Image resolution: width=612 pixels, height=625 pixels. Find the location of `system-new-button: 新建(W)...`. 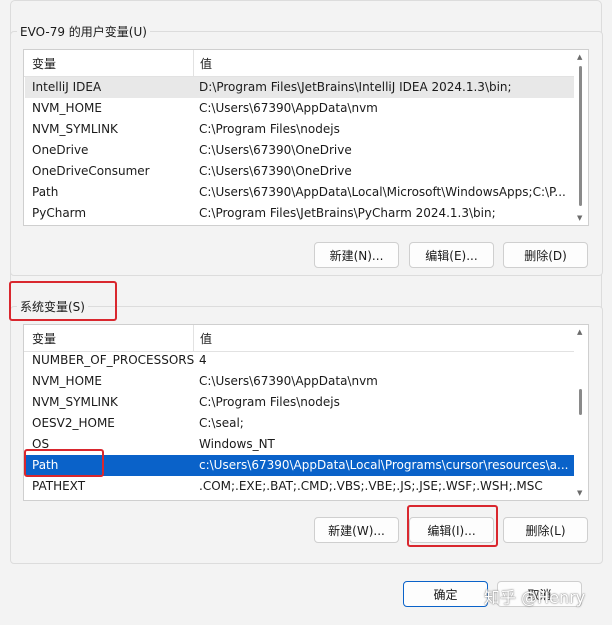

system-new-button: 新建(W)... is located at coordinates (356, 530).